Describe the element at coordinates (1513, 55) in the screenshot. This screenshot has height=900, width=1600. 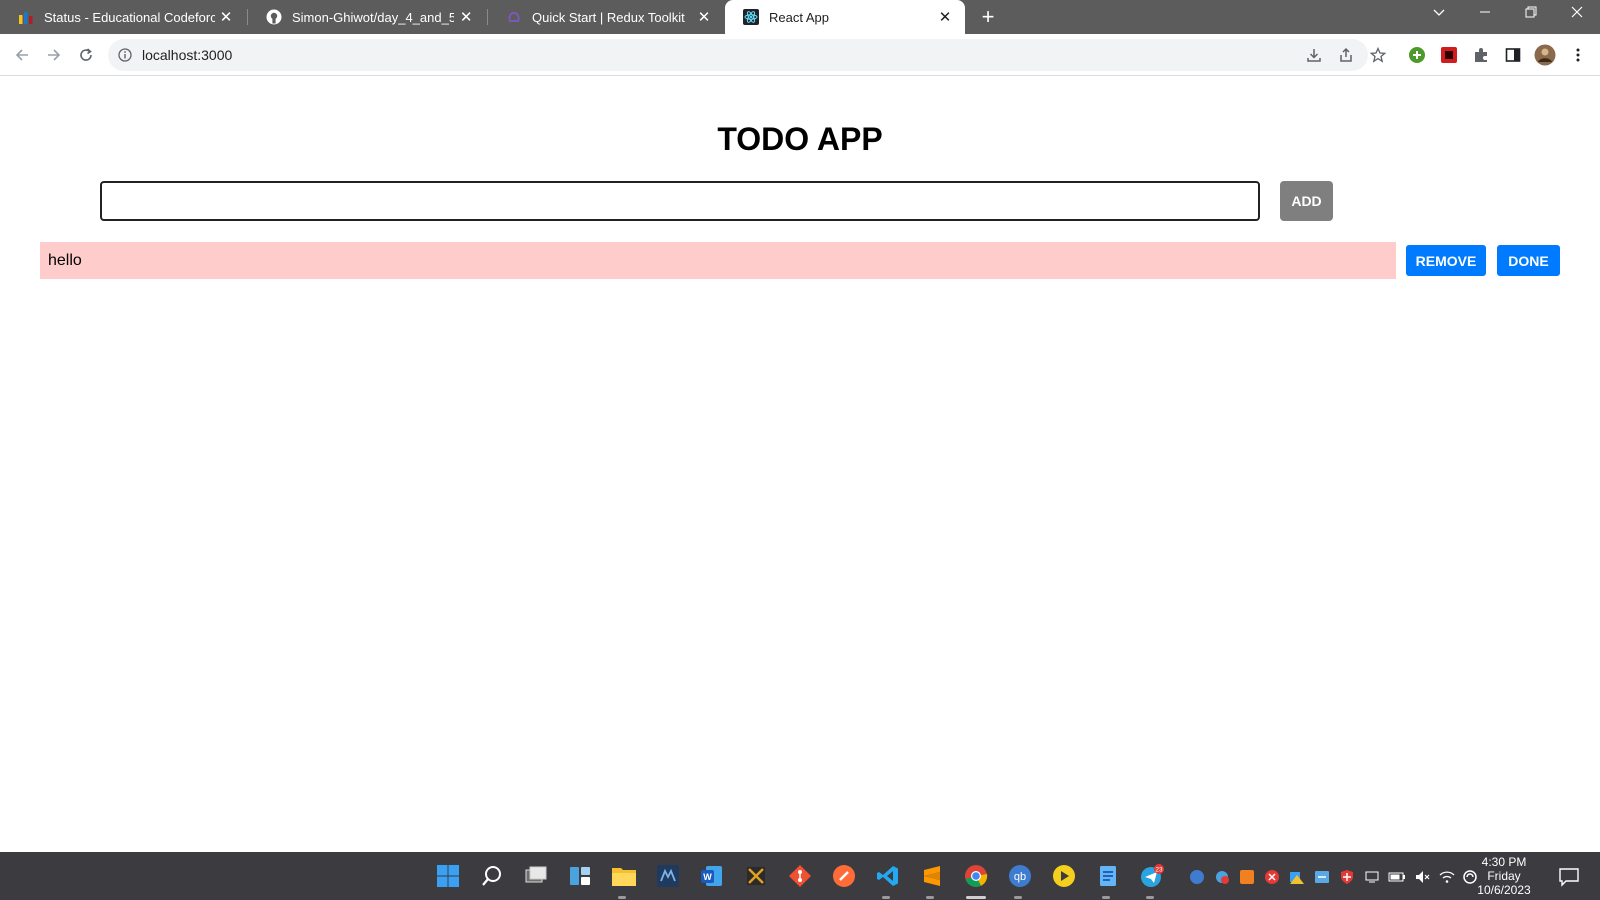
I see `side-panel-button` at that location.